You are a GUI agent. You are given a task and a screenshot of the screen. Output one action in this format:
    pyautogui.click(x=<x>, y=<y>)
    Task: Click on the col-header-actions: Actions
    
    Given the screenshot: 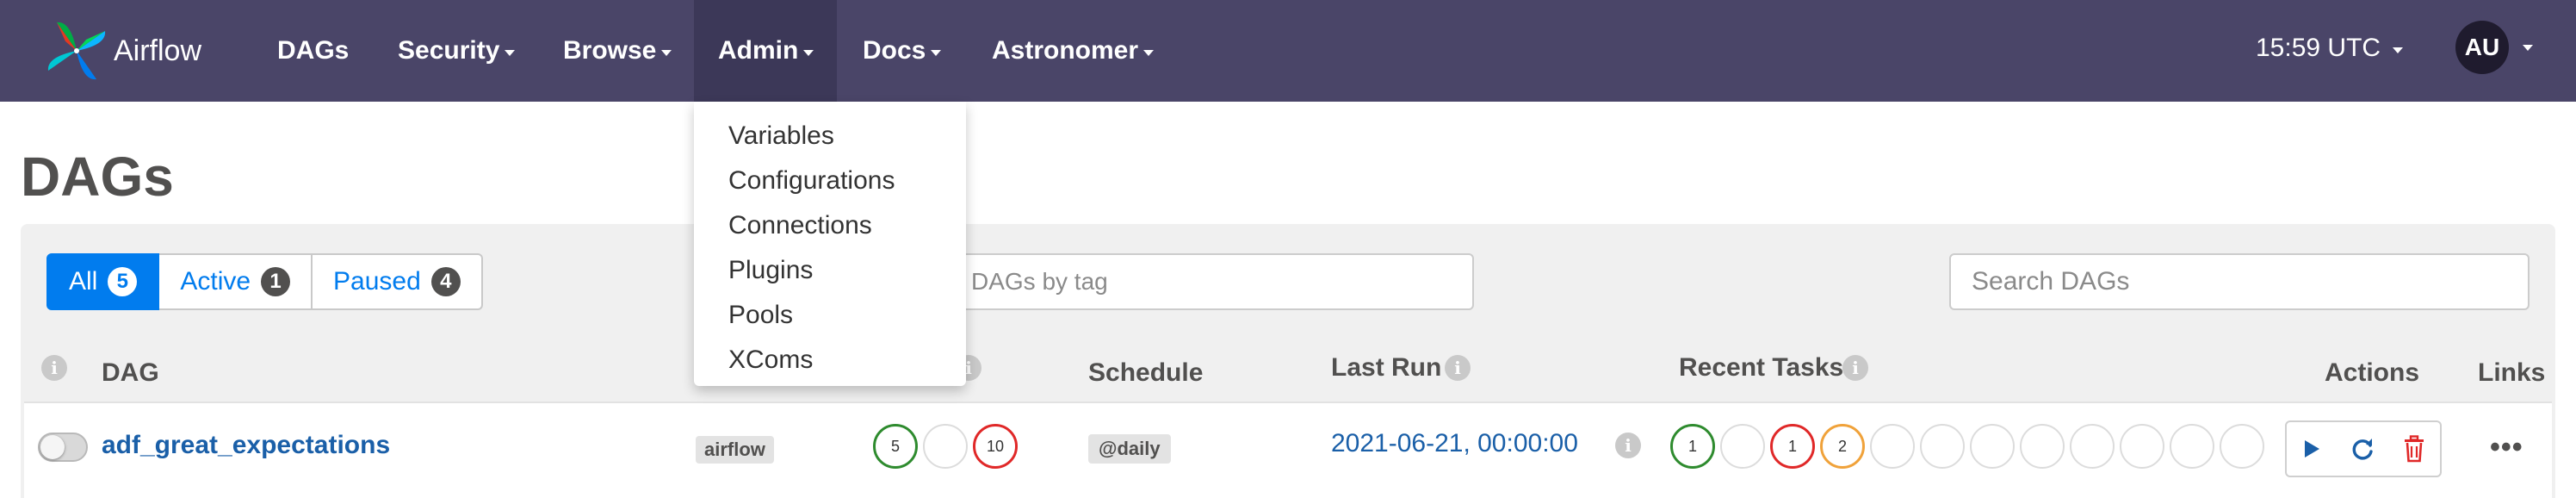 What is the action you would take?
    pyautogui.click(x=2372, y=372)
    